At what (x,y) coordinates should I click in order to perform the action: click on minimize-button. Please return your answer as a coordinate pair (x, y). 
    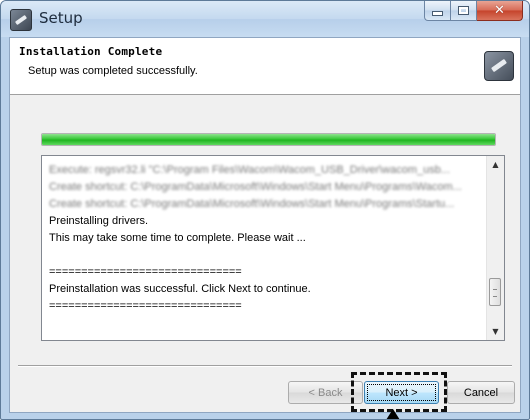
    Looking at the image, I should click on (437, 11).